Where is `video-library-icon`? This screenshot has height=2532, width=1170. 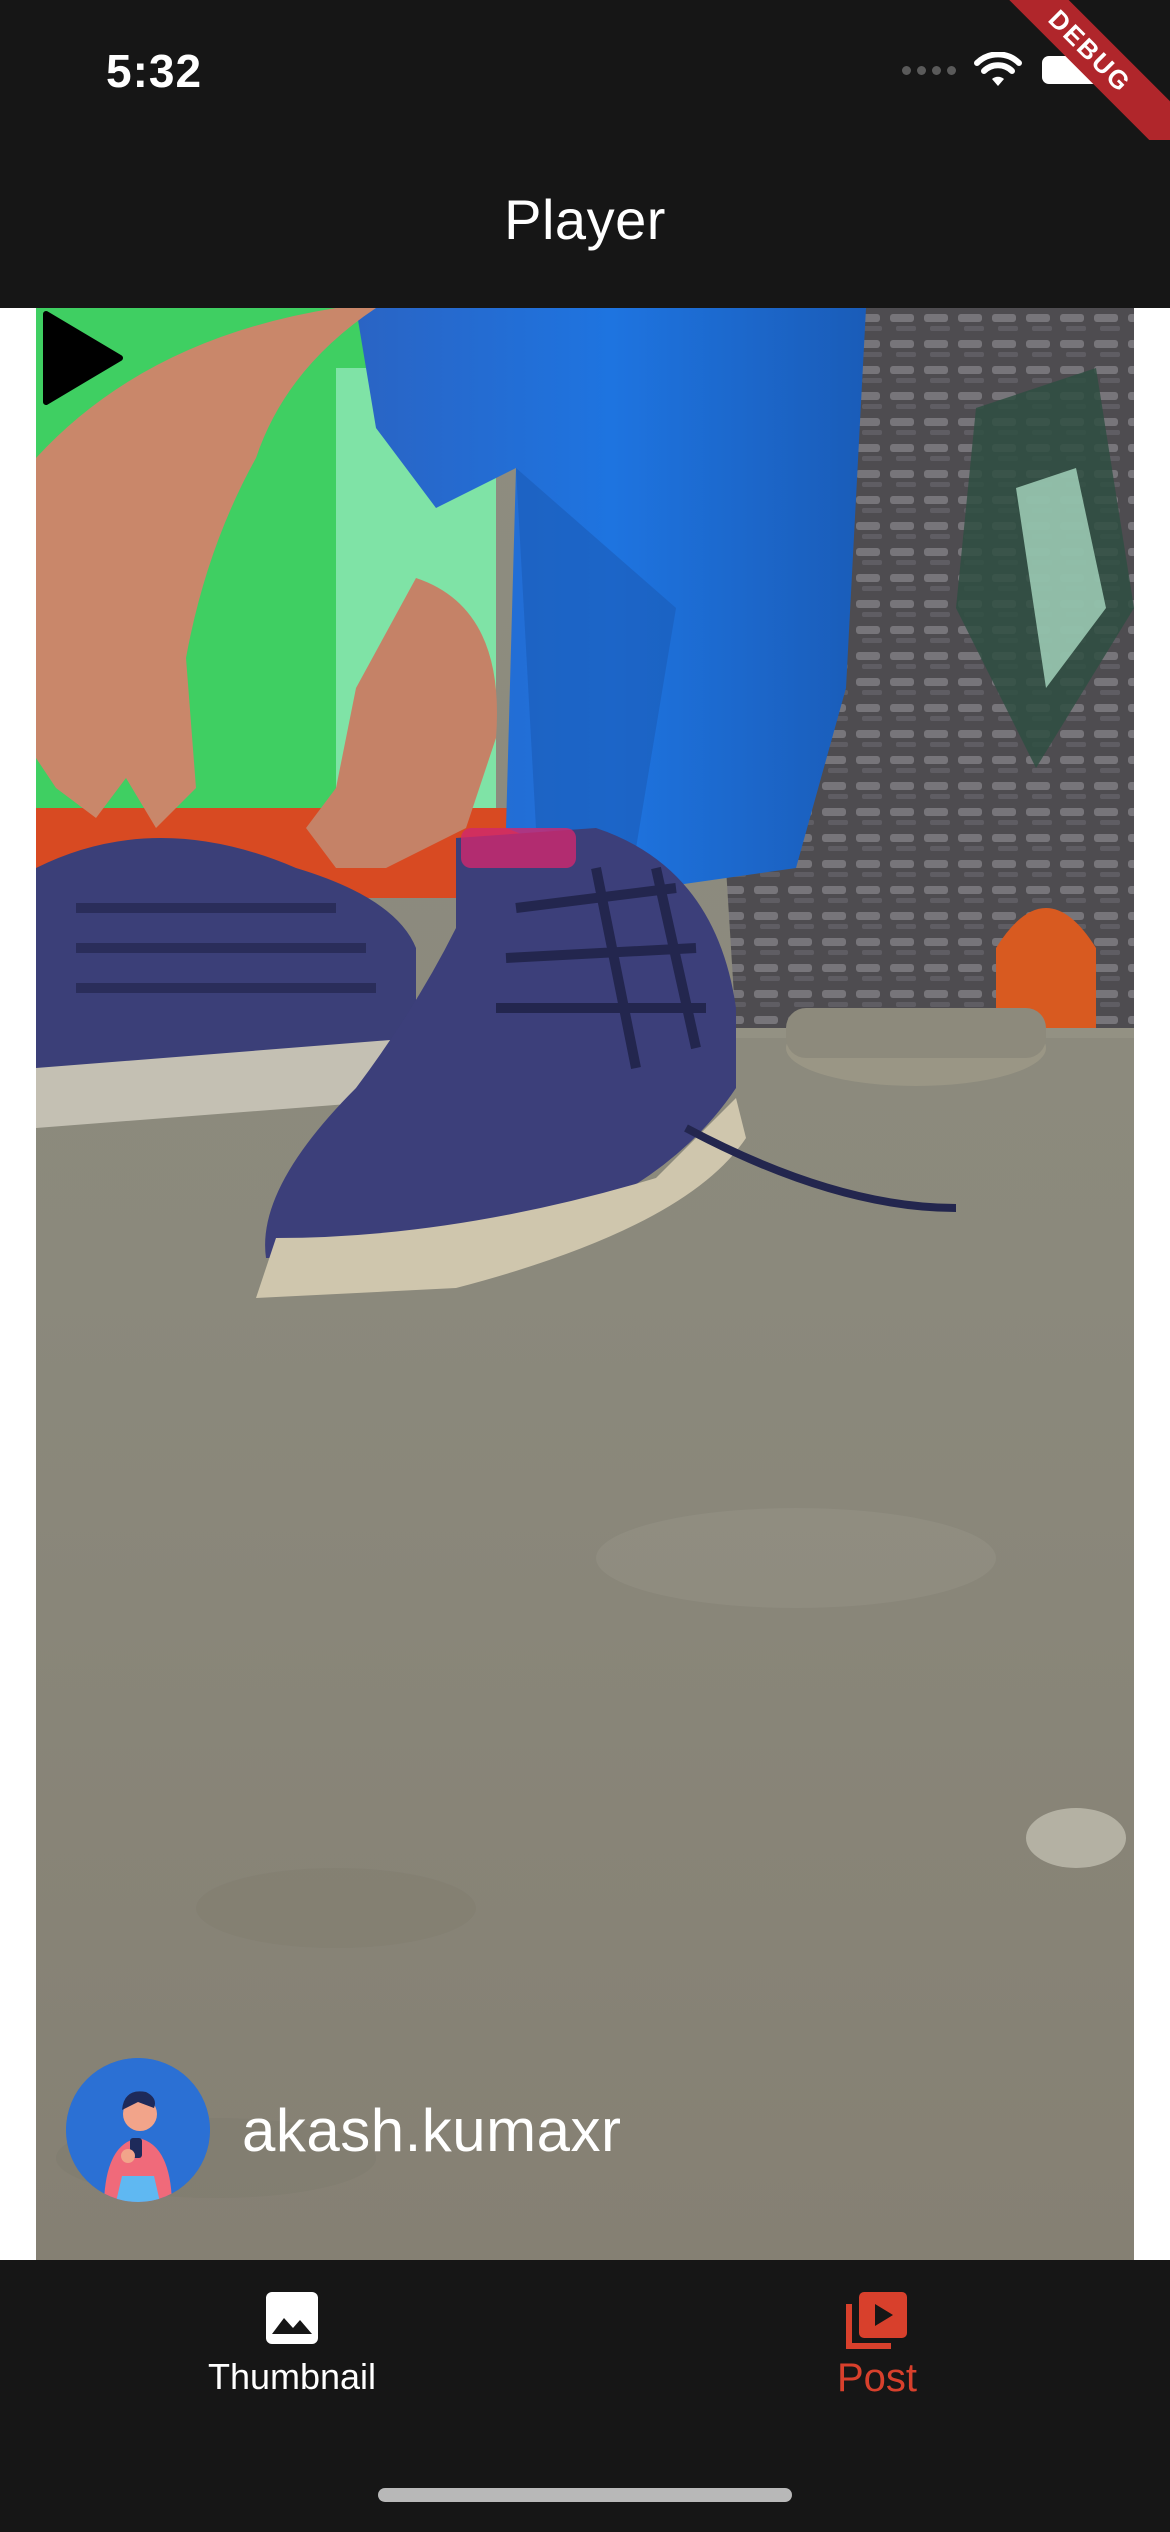
video-library-icon is located at coordinates (876, 2320).